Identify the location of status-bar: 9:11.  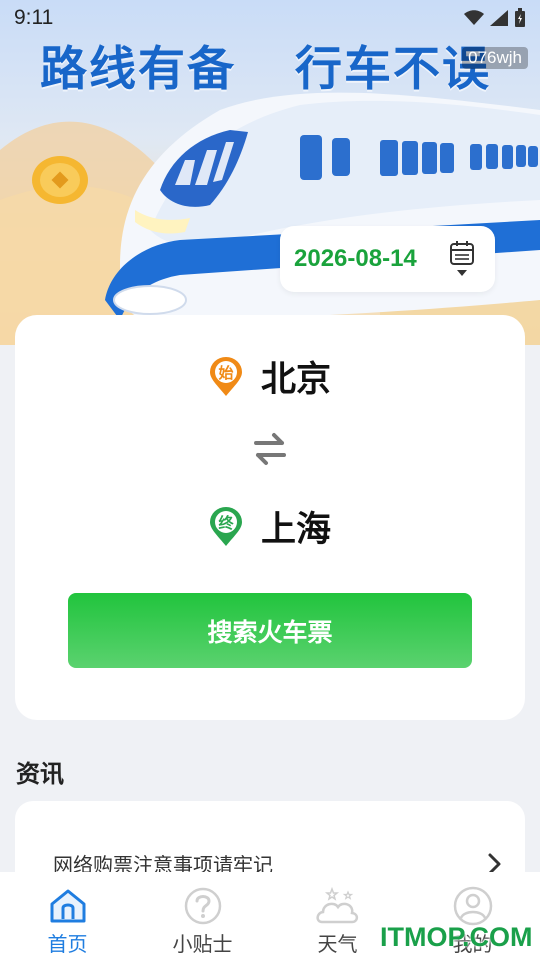
(270, 18).